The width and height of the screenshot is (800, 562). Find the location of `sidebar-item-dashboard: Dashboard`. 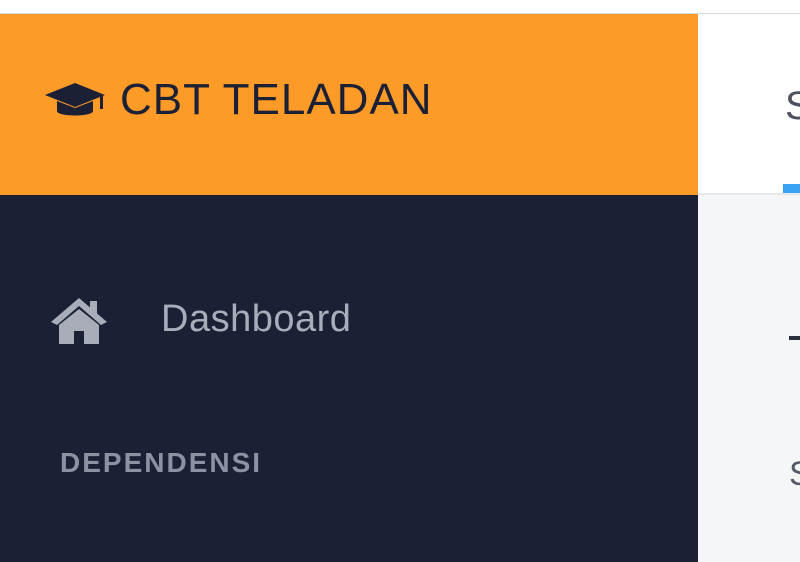

sidebar-item-dashboard: Dashboard is located at coordinates (349, 319).